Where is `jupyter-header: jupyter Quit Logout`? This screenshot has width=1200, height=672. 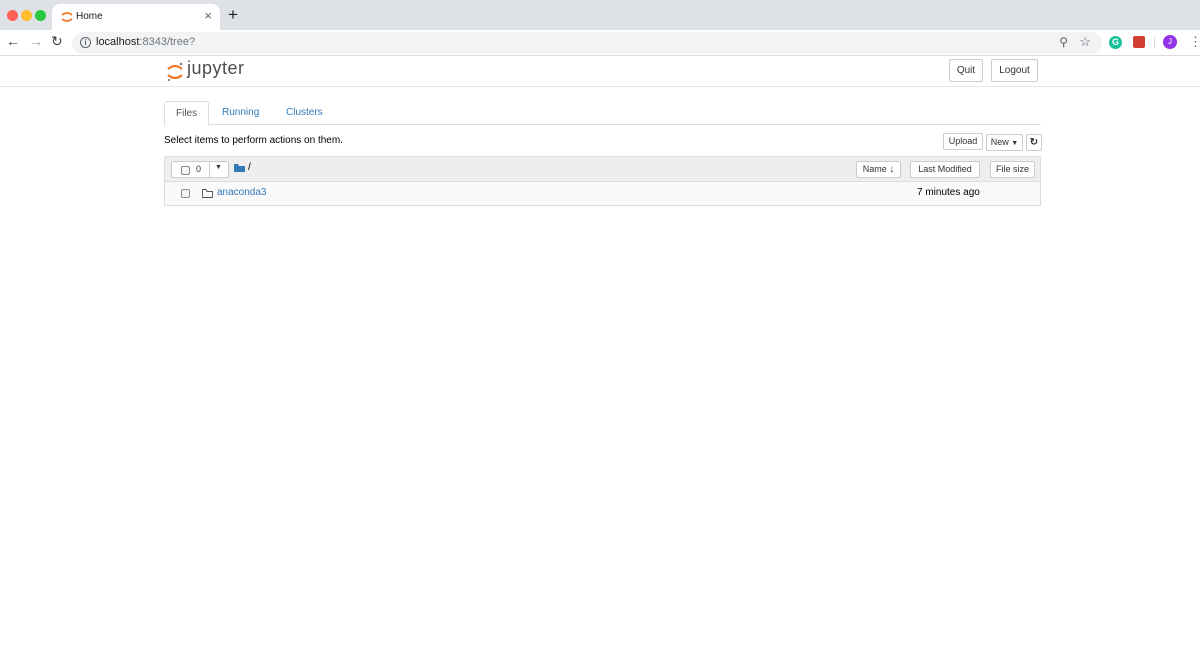 jupyter-header: jupyter Quit Logout is located at coordinates (600, 71).